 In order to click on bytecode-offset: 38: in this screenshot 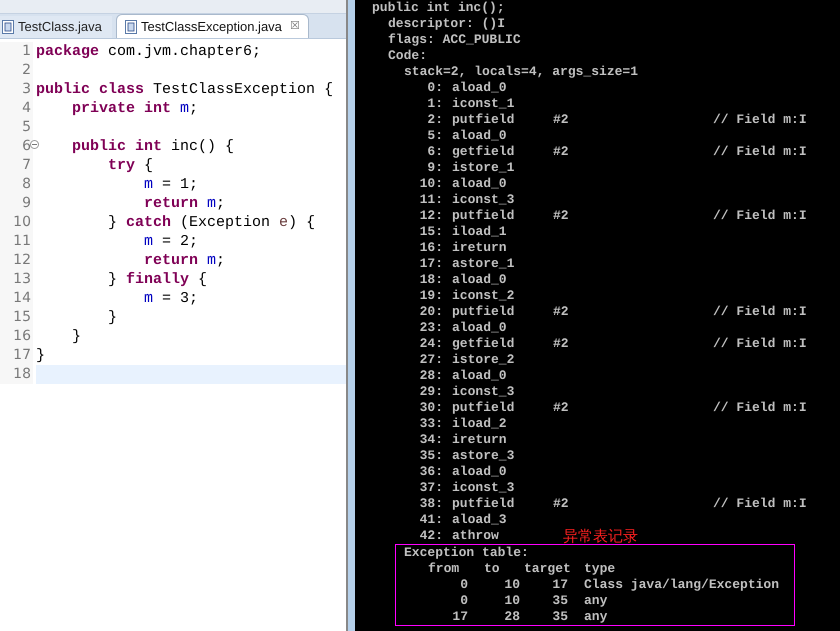, I will do `click(430, 504)`.